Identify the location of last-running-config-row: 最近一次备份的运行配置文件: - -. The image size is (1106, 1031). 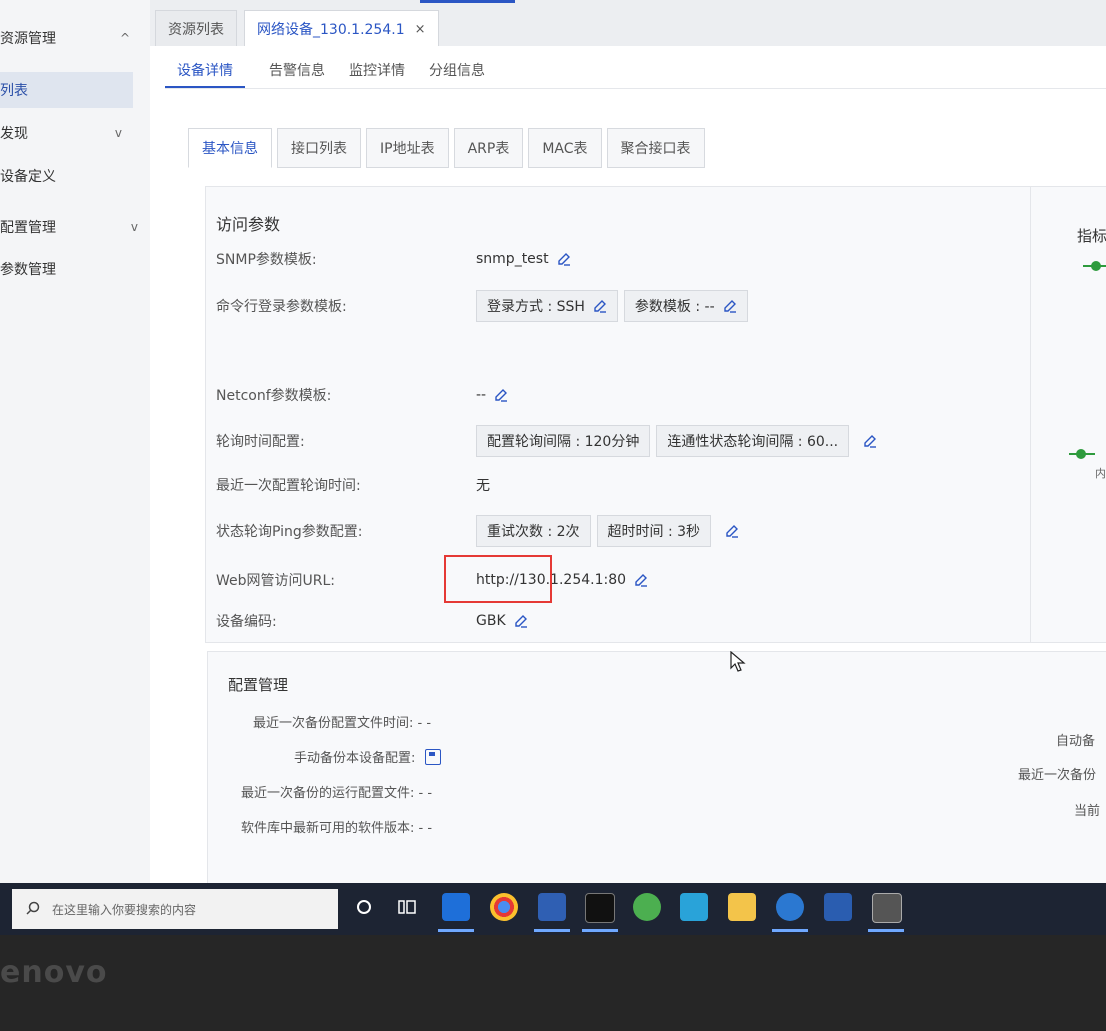
(336, 791).